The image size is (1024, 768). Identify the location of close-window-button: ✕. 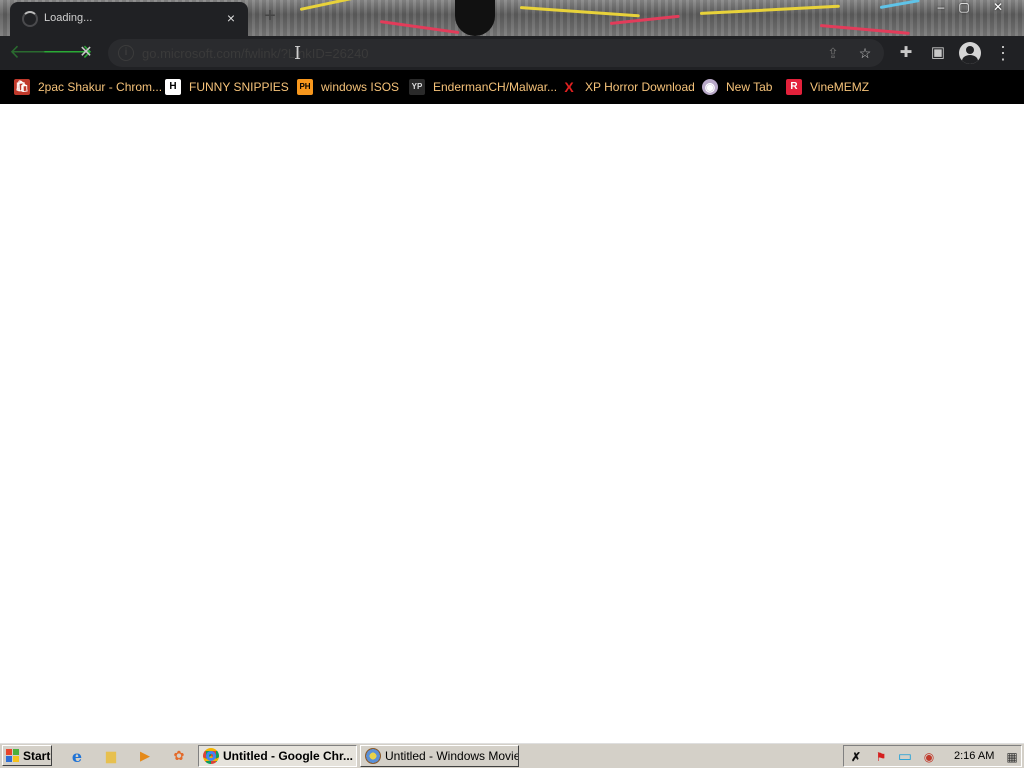
(998, 7).